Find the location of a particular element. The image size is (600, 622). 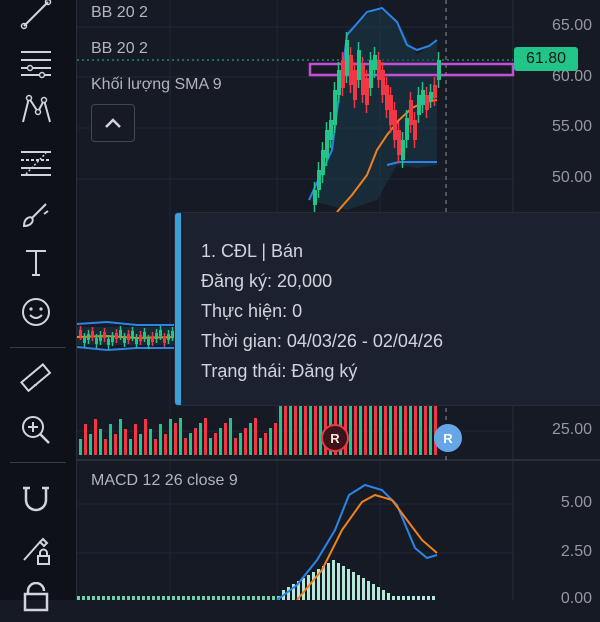

tooltip-time: Thời gian: 04/03/26 - 02/04/26 is located at coordinates (322, 341).